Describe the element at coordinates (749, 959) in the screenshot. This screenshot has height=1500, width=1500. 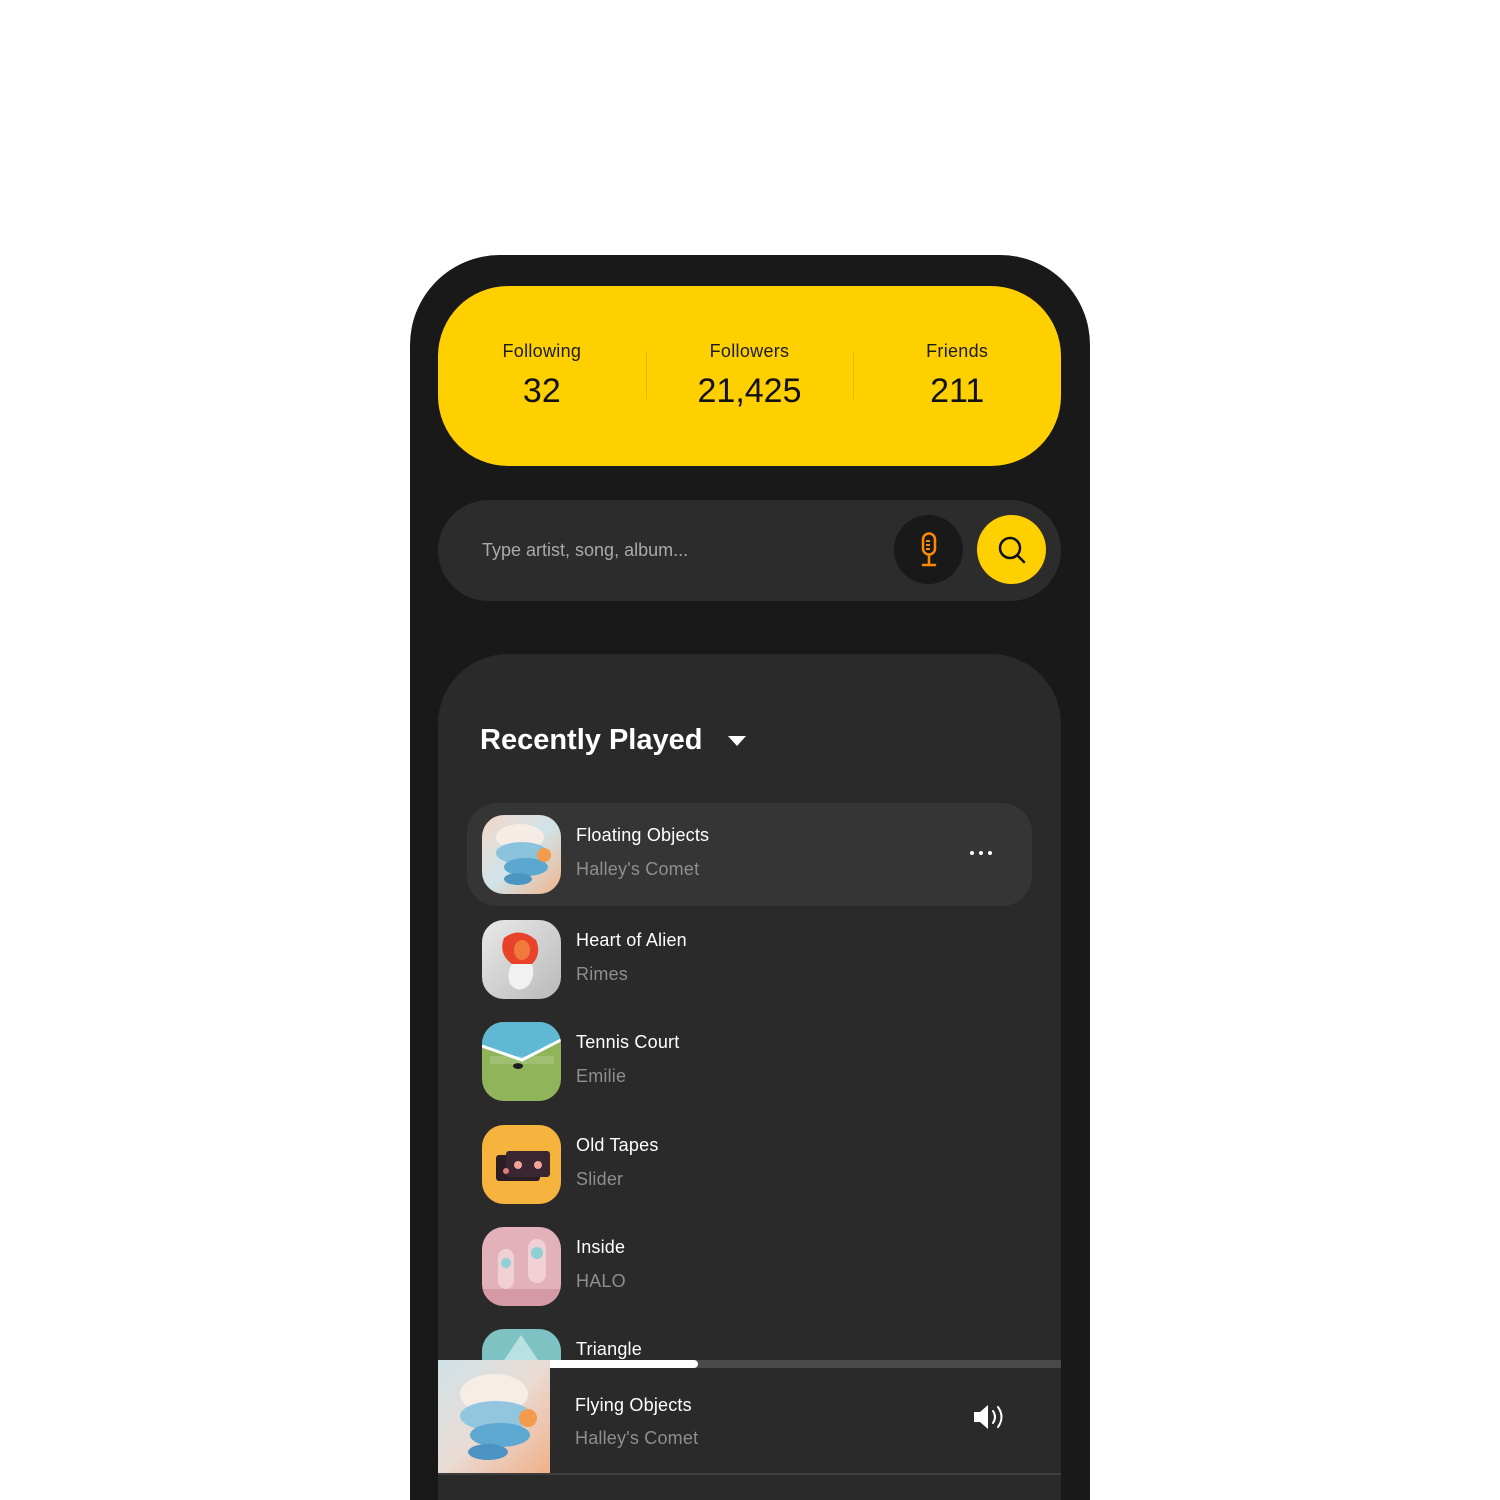
I see `track-row: Heart of Alien Rimes` at that location.